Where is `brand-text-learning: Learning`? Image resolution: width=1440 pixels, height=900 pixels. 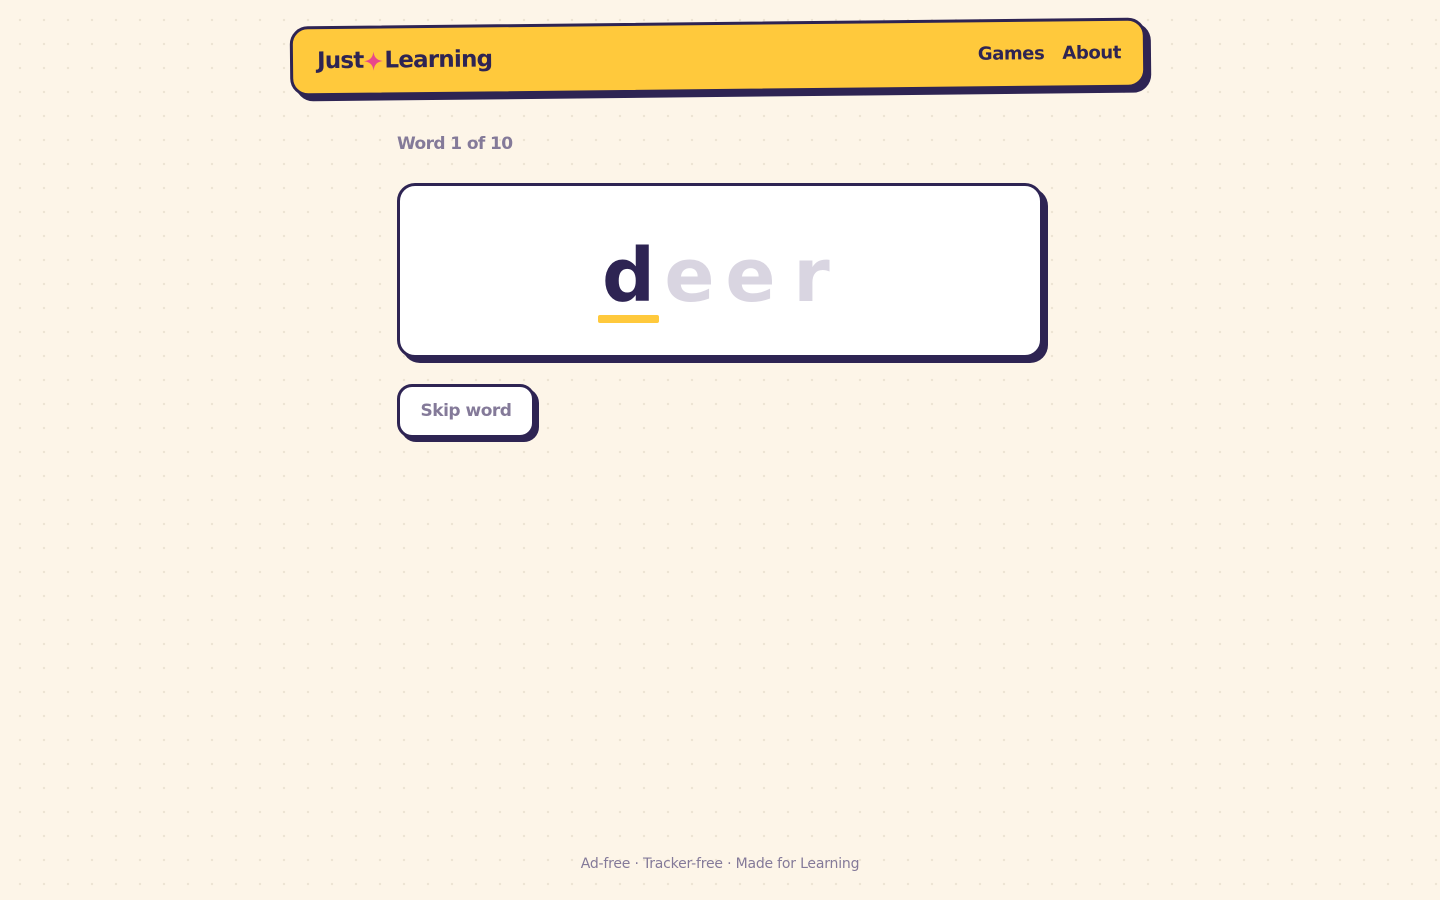
brand-text-learning: Learning is located at coordinates (438, 60).